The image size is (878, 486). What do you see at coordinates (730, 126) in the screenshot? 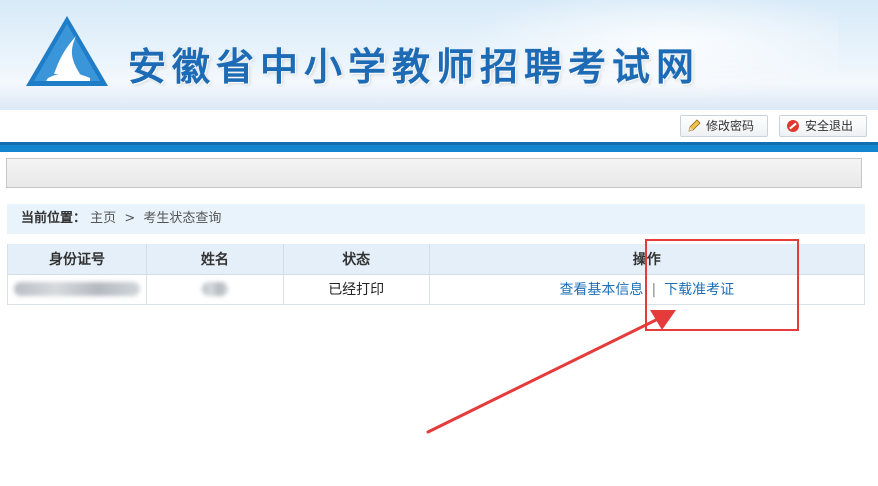
I see `change-password-label: 修改密码` at bounding box center [730, 126].